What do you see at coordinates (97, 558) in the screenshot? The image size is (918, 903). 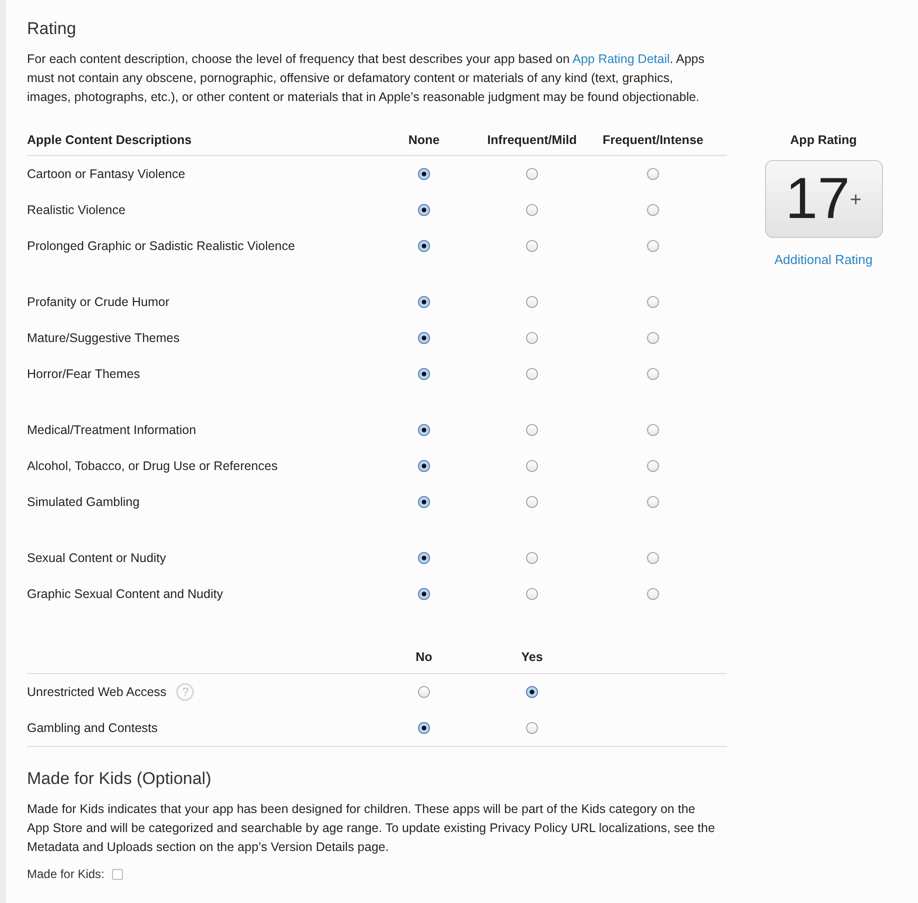 I see `row-label: Sexual Content or Nudity` at bounding box center [97, 558].